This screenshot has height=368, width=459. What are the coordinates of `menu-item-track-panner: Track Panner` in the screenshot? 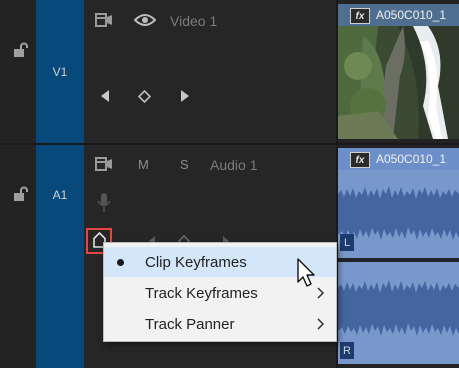 It's located at (220, 324).